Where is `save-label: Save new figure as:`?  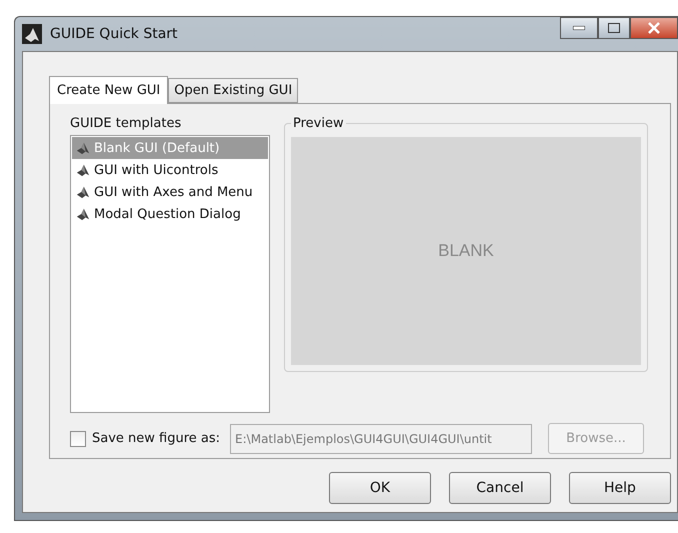
save-label: Save new figure as: is located at coordinates (156, 438).